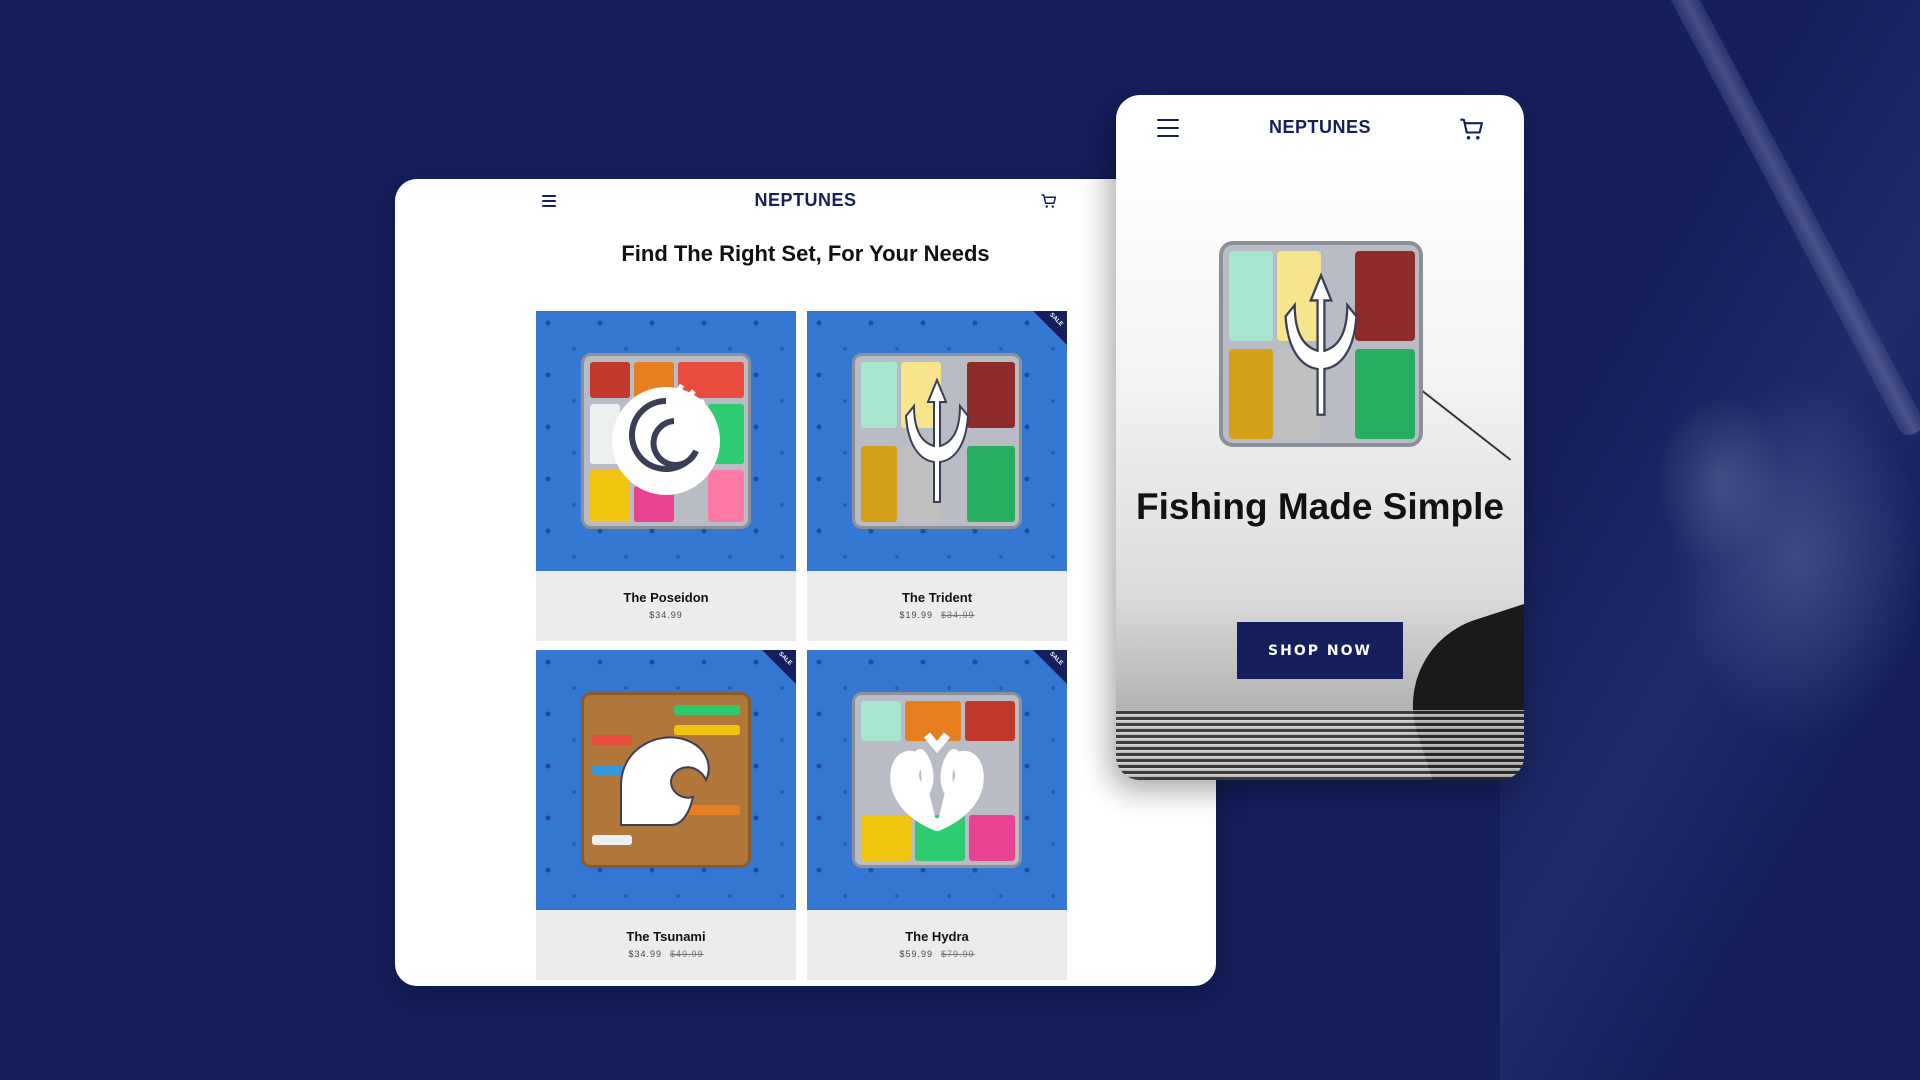 The image size is (1920, 1080). I want to click on product-card-trident: SALE The Trident $19.99 $34.99, so click(937, 476).